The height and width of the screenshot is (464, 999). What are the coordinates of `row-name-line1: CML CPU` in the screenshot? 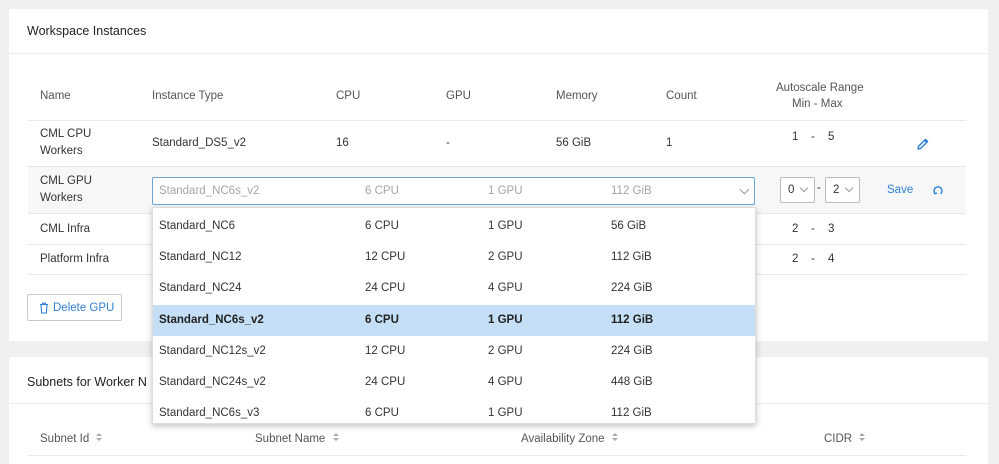 It's located at (66, 134).